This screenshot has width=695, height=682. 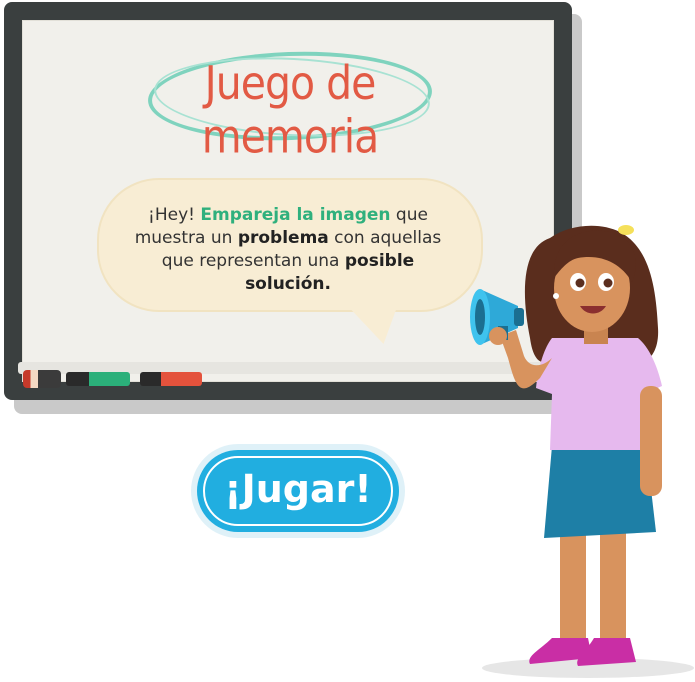 What do you see at coordinates (498, 336) in the screenshot?
I see `left-hand` at bounding box center [498, 336].